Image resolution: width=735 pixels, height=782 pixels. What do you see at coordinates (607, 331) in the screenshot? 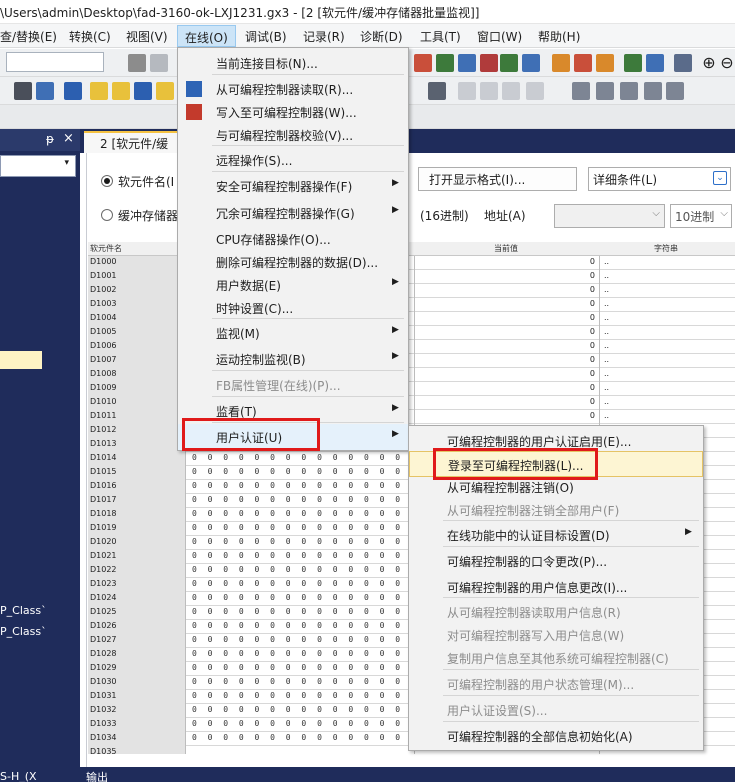
I see `string-cell: ..` at bounding box center [607, 331].